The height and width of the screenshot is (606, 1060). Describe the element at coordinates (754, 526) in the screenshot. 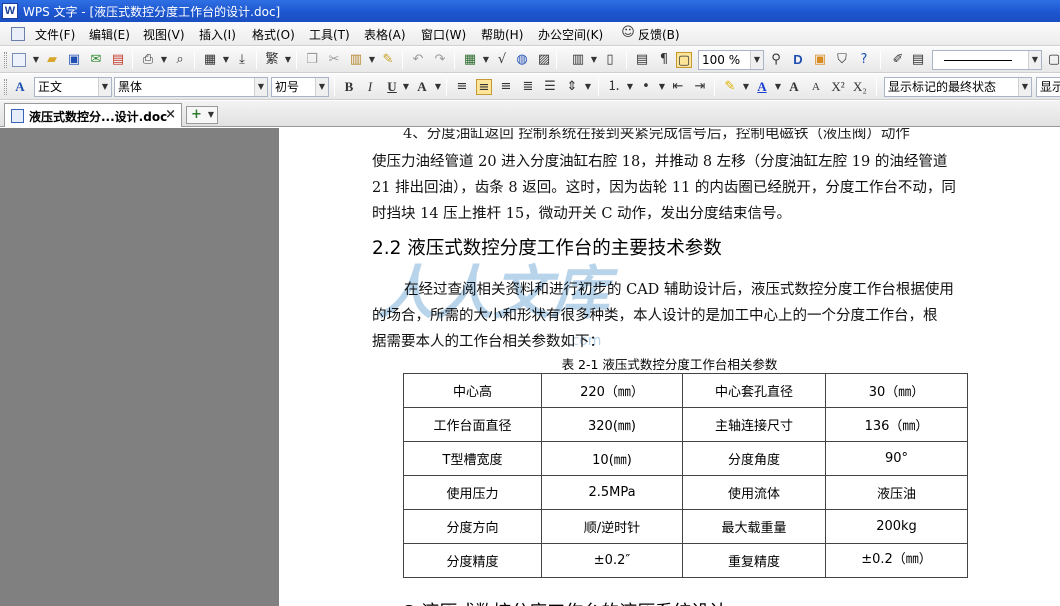

I see `table-cell: 最大载重量` at that location.